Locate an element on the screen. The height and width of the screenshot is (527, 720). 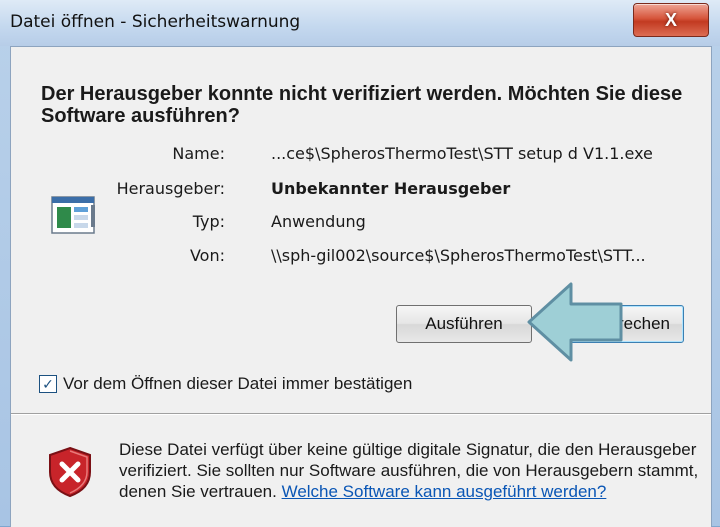
run-button-label: Ausführen is located at coordinates (464, 323).